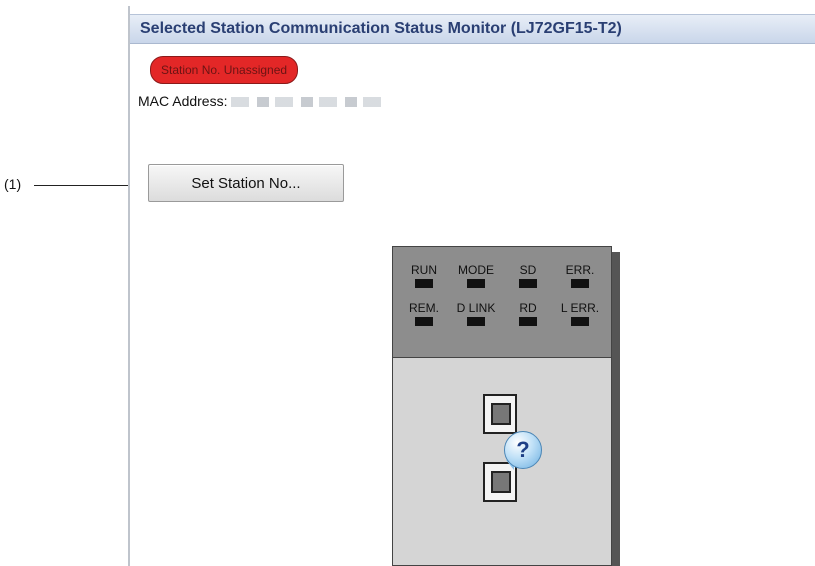 The width and height of the screenshot is (815, 566). I want to click on led-d-link: D LINK, so click(476, 313).